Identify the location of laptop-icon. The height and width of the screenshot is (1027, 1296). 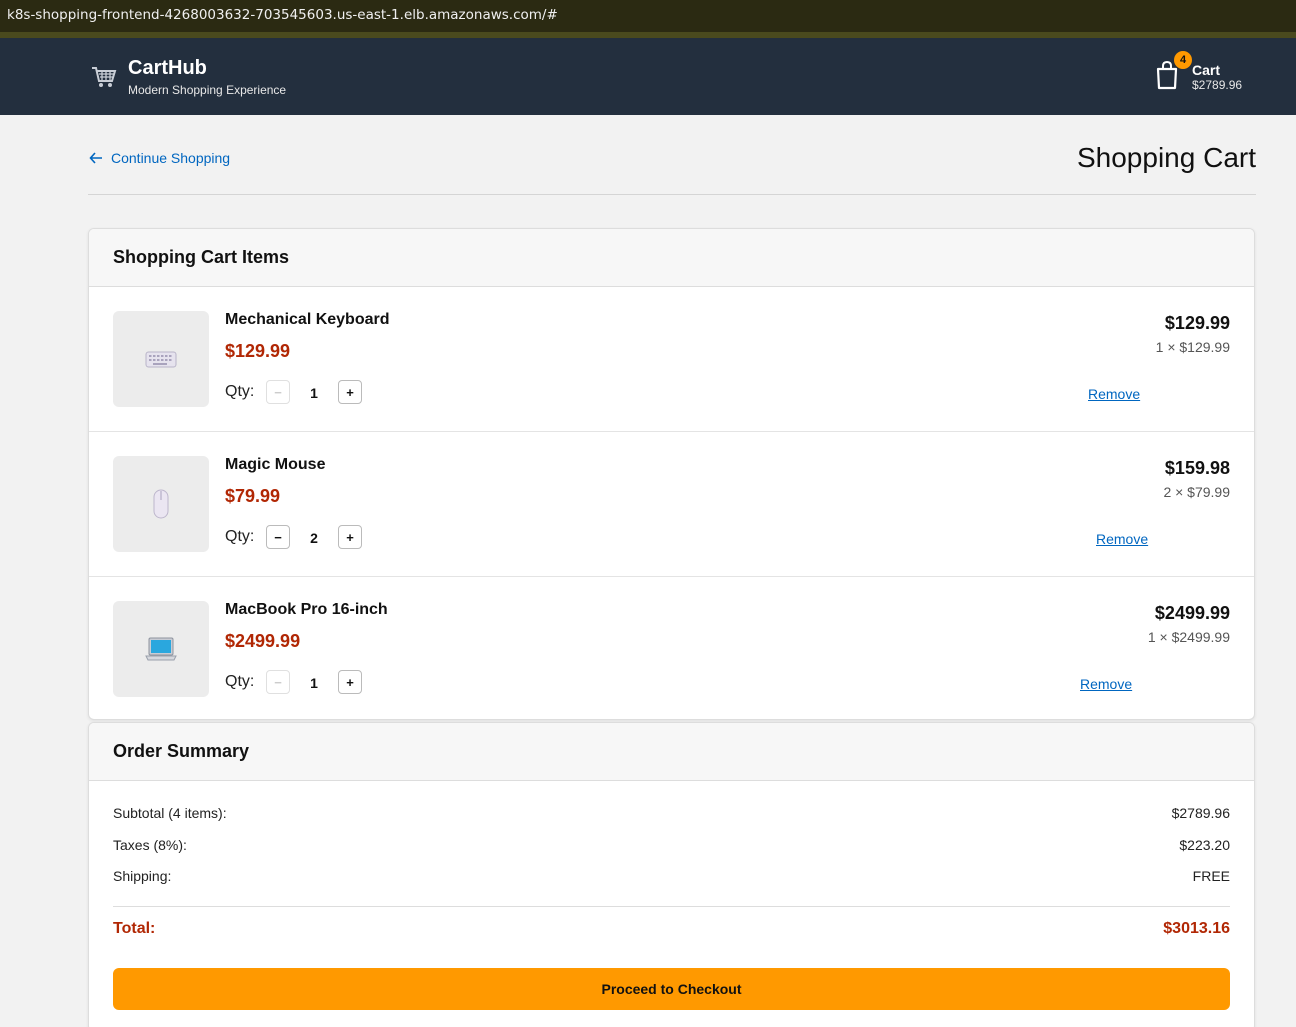
(161, 649).